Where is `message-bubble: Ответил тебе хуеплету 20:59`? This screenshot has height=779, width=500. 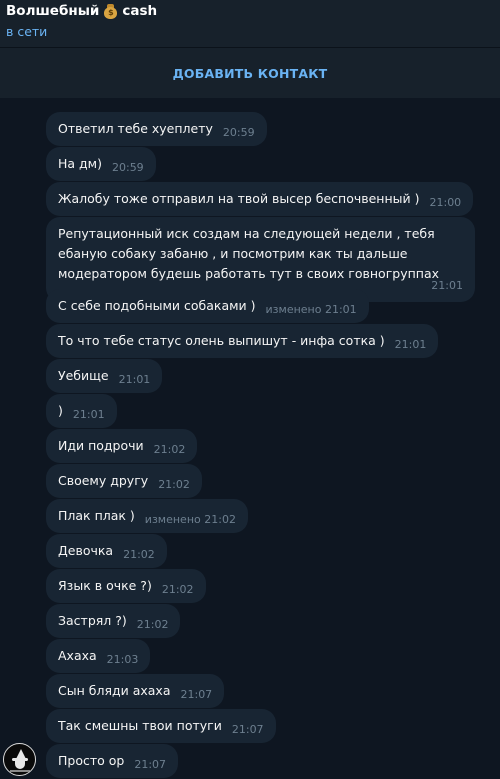
message-bubble: Ответил тебе хуеплету 20:59 is located at coordinates (156, 129).